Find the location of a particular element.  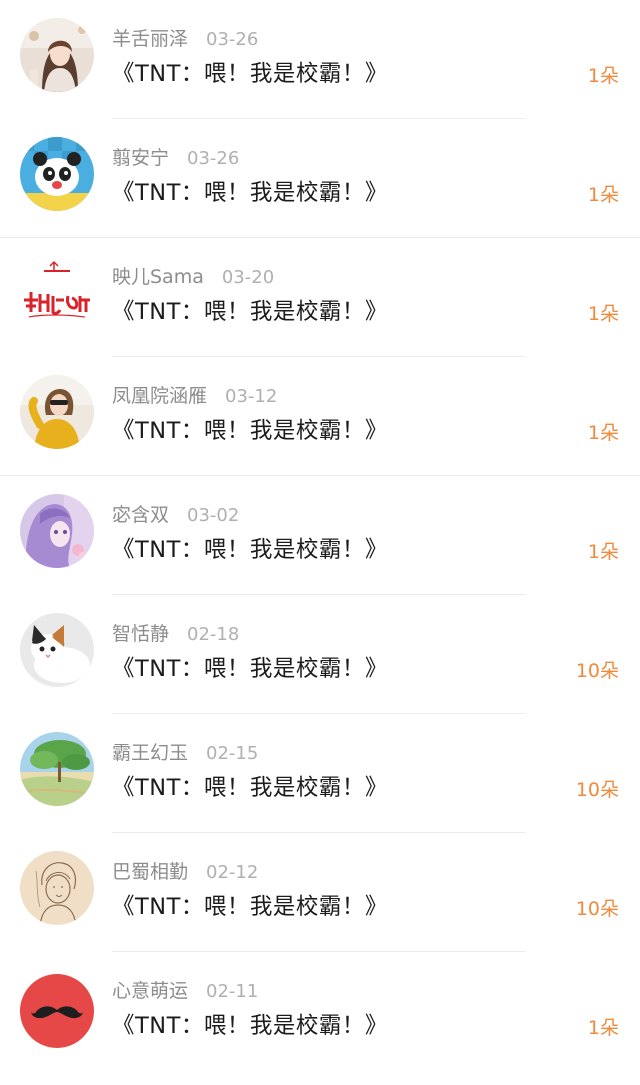

user-name: 羊舌丽泽 is located at coordinates (150, 39).